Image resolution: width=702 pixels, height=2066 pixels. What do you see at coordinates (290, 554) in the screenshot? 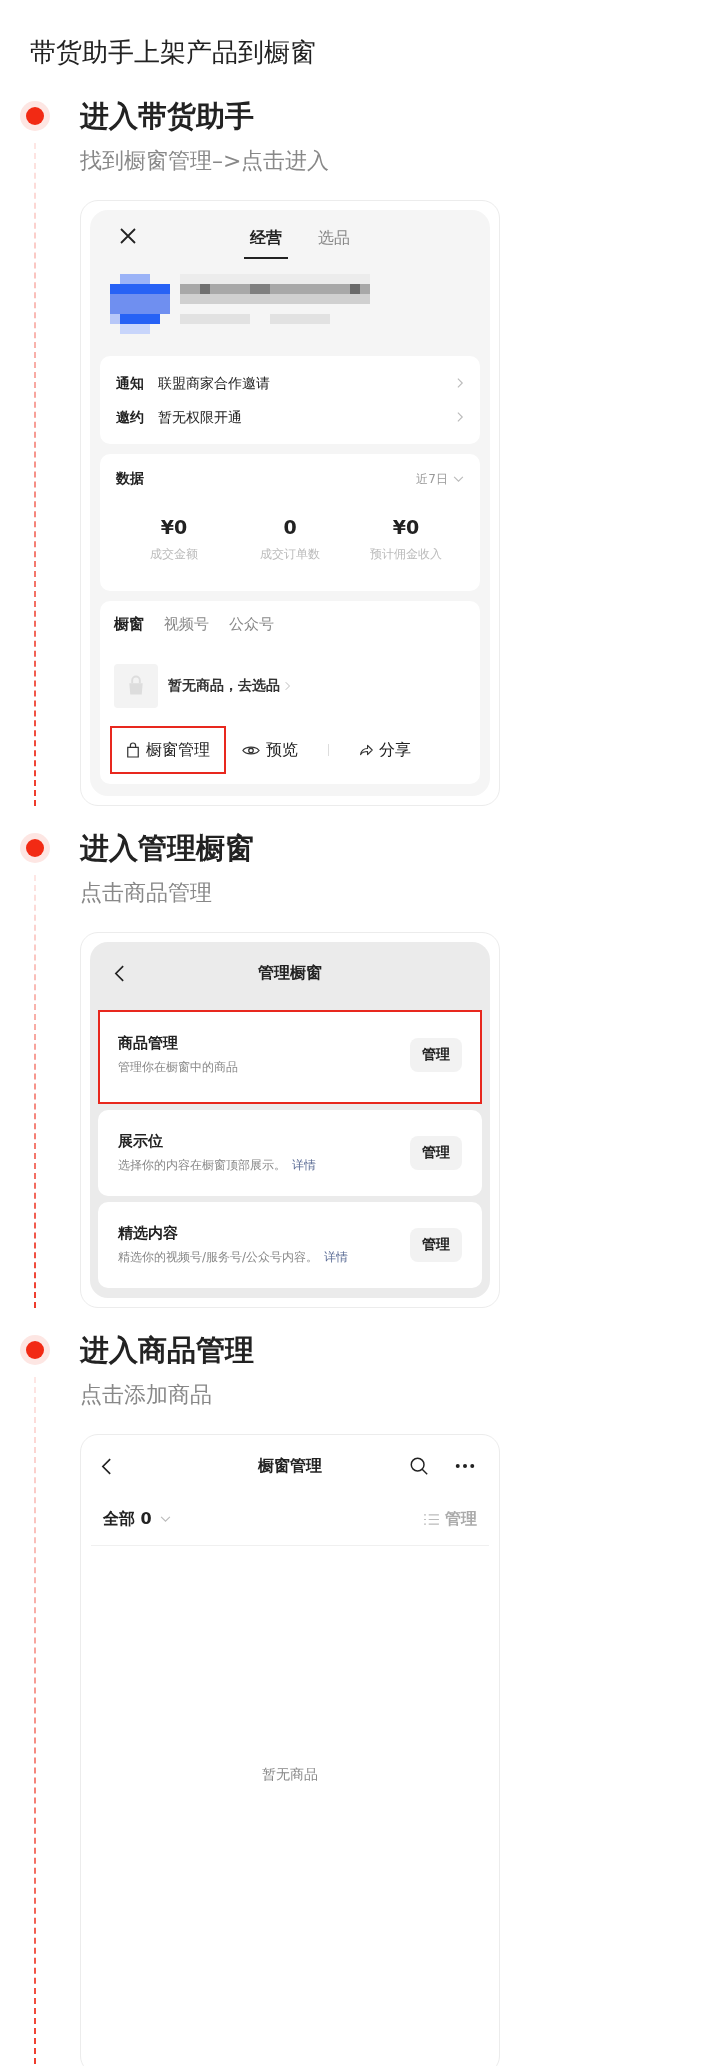
I see `stat-label: 成交订单数` at bounding box center [290, 554].